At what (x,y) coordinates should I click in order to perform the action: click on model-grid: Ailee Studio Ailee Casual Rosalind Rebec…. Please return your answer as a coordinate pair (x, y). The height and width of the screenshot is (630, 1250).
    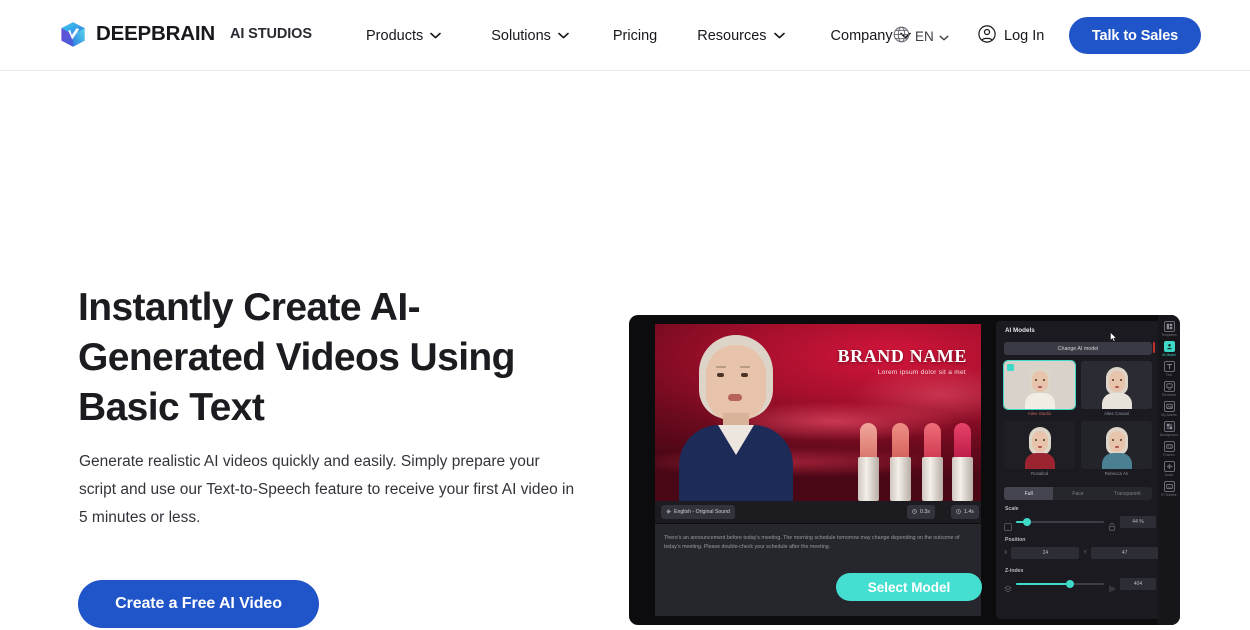
    Looking at the image, I should click on (1077, 418).